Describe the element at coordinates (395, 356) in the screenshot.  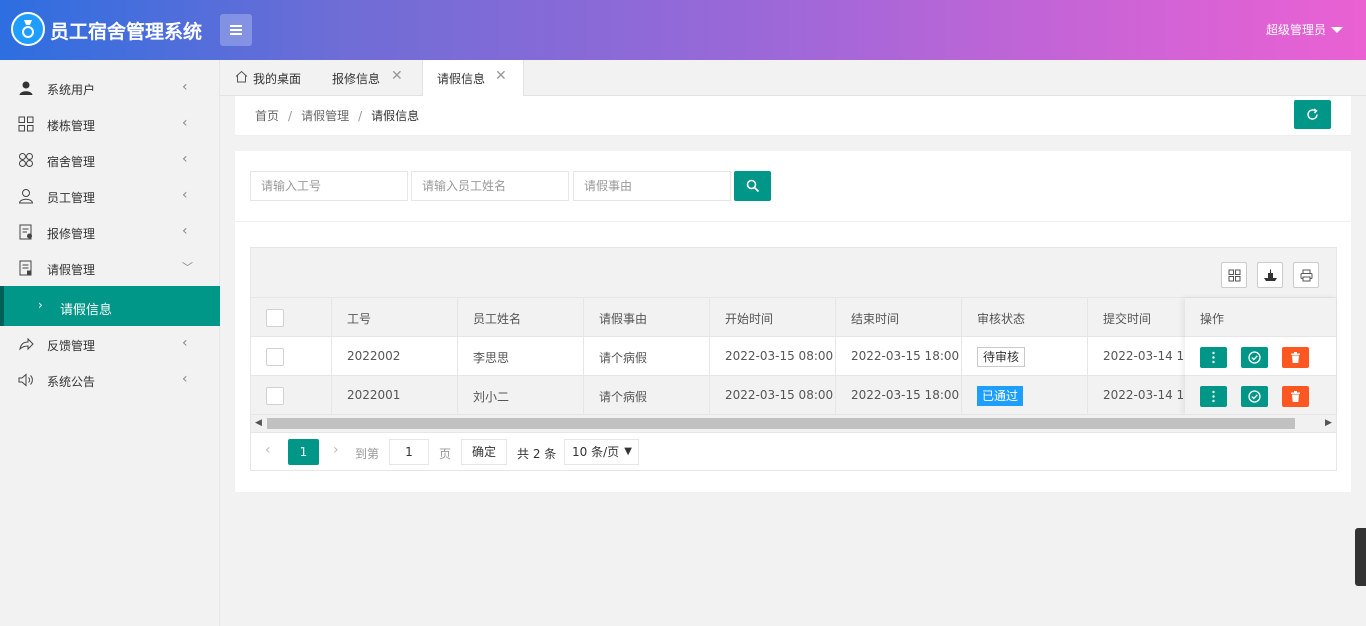
I see `table-cell: 2022002` at that location.